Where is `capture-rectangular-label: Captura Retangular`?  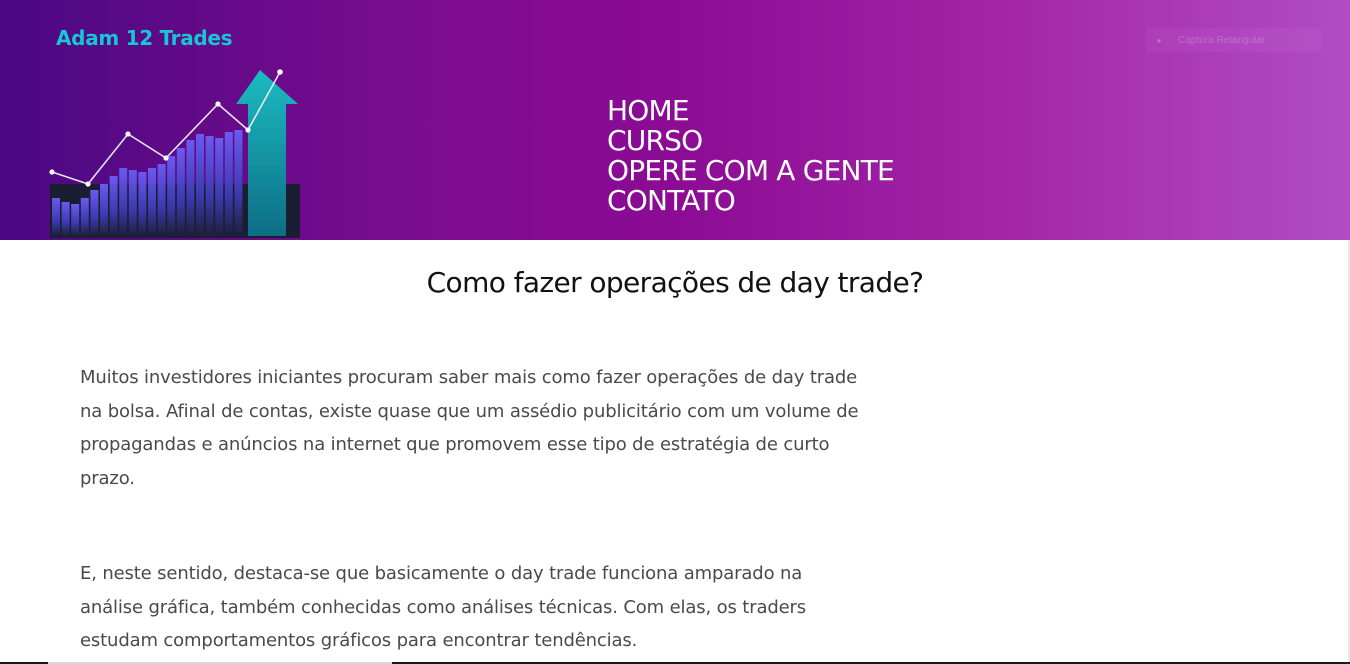 capture-rectangular-label: Captura Retangular is located at coordinates (1222, 40).